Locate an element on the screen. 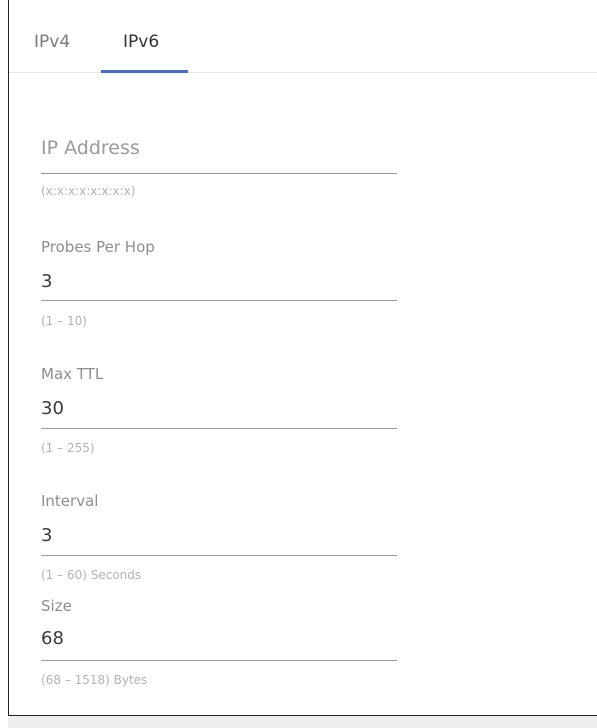 Image resolution: width=597 pixels, height=728 pixels. size-label: Size is located at coordinates (56, 606).